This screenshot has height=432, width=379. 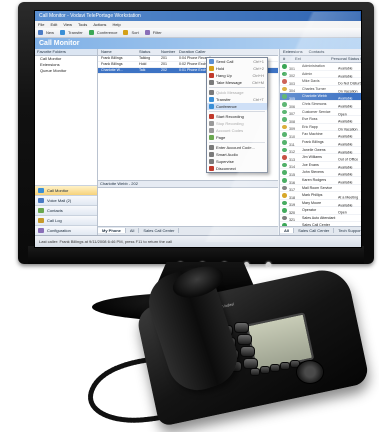 I want to click on monitor-button-icon, so click(x=268, y=264).